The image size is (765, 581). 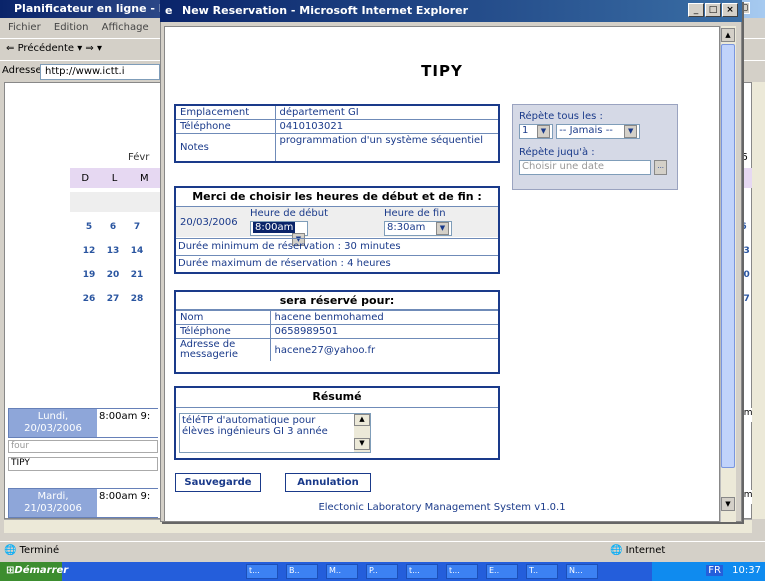 What do you see at coordinates (387, 126) in the screenshot?
I see `info-value: 0410103021` at bounding box center [387, 126].